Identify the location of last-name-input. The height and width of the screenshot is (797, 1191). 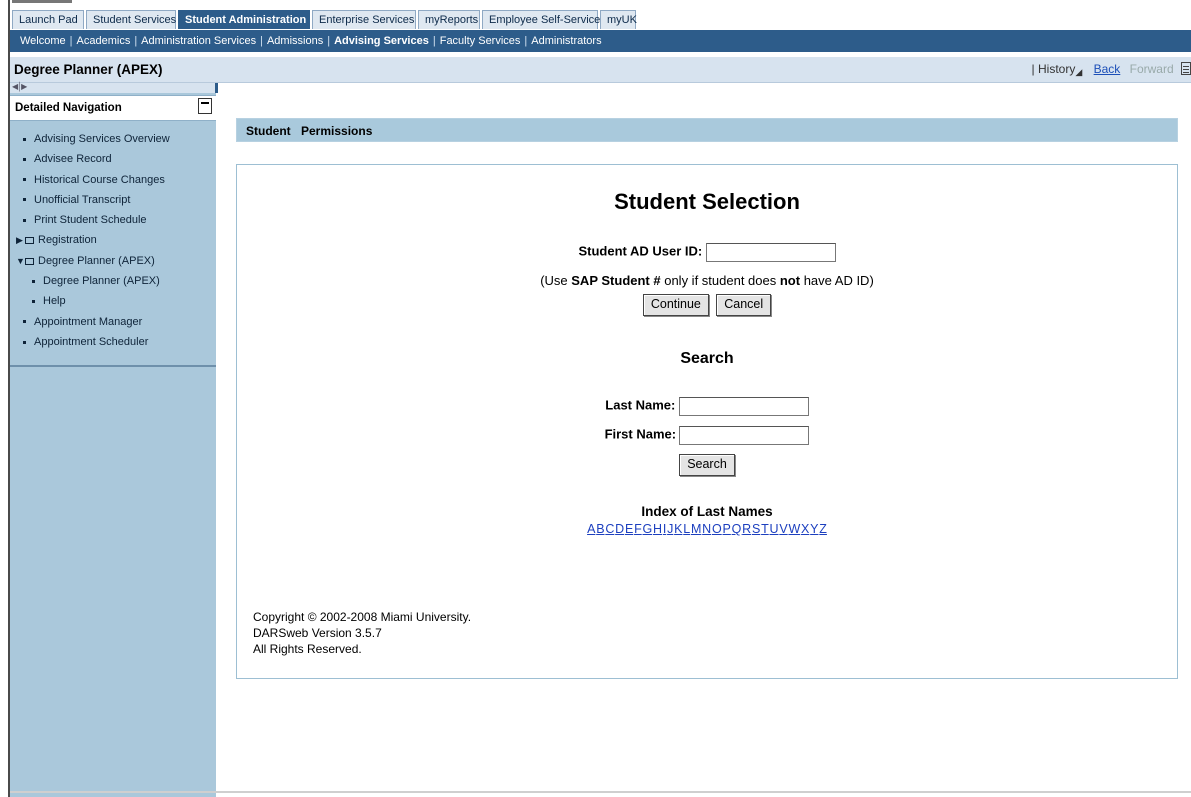
(743, 406).